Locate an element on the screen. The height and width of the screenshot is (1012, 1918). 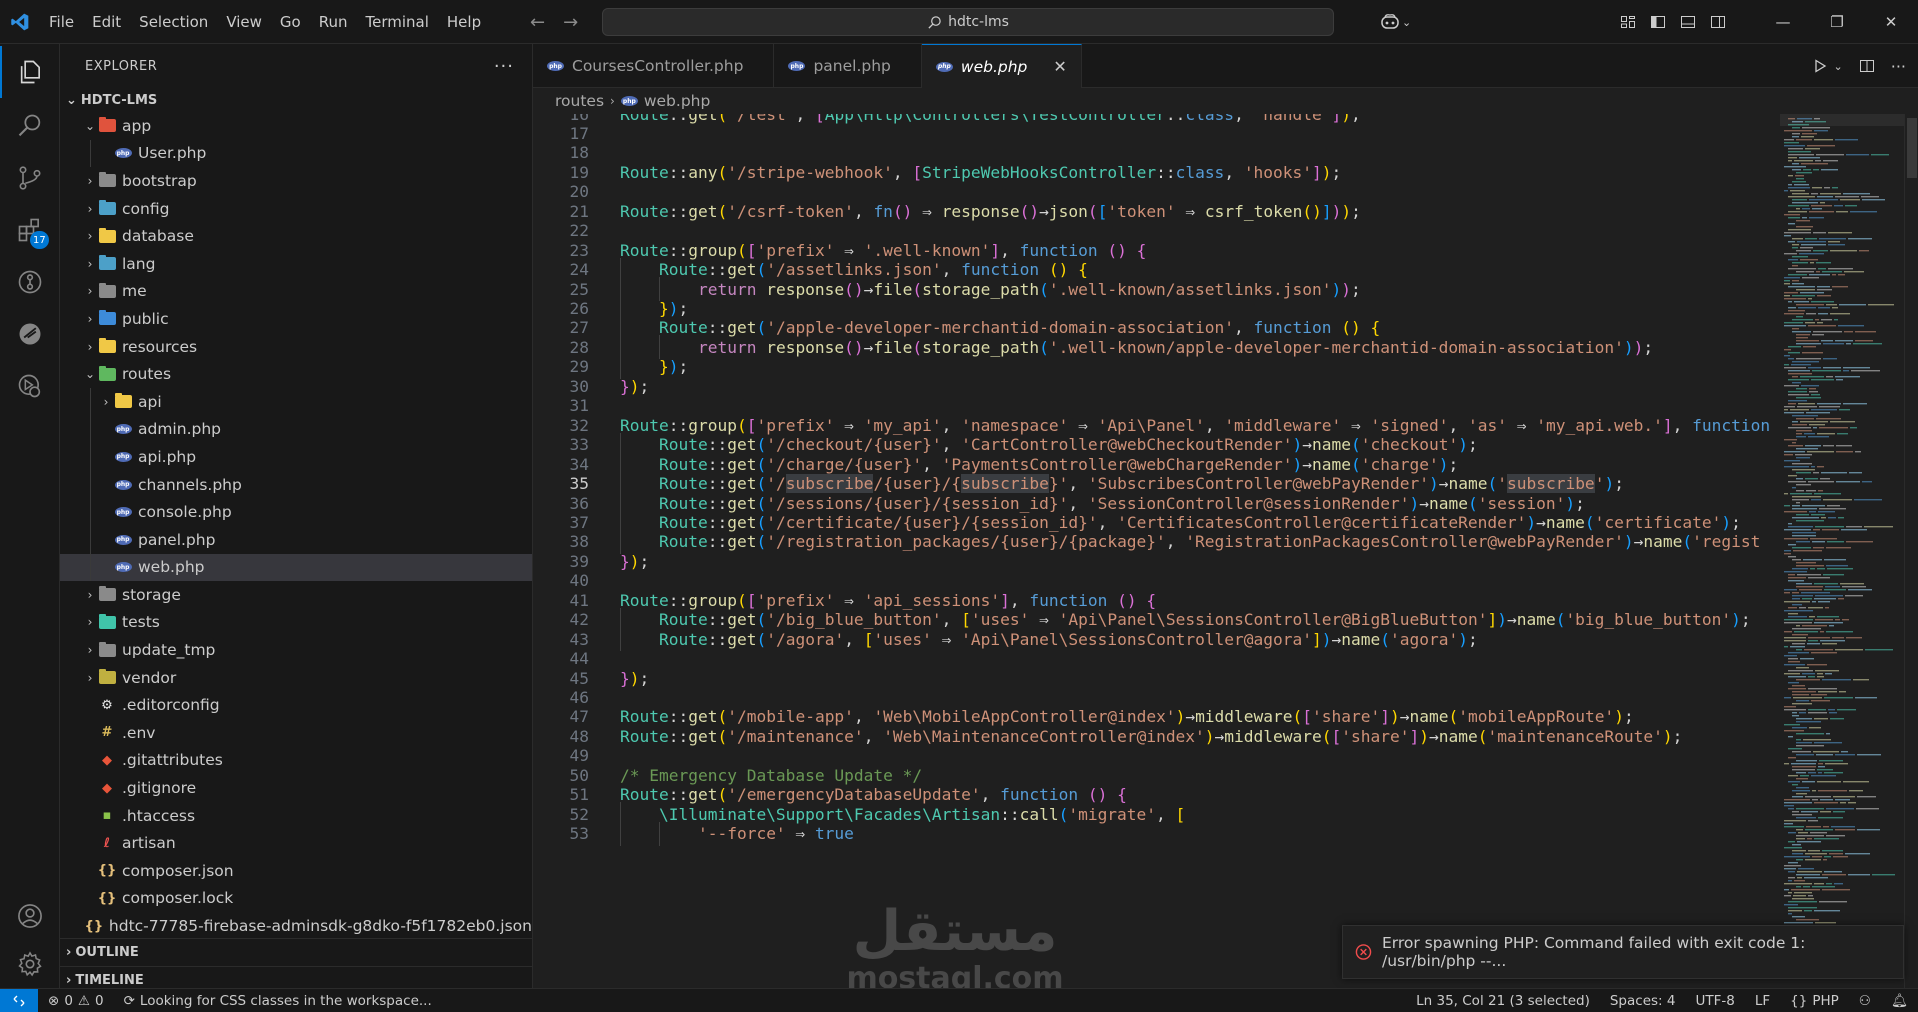
language-mode: {} PHP is located at coordinates (1814, 1001).